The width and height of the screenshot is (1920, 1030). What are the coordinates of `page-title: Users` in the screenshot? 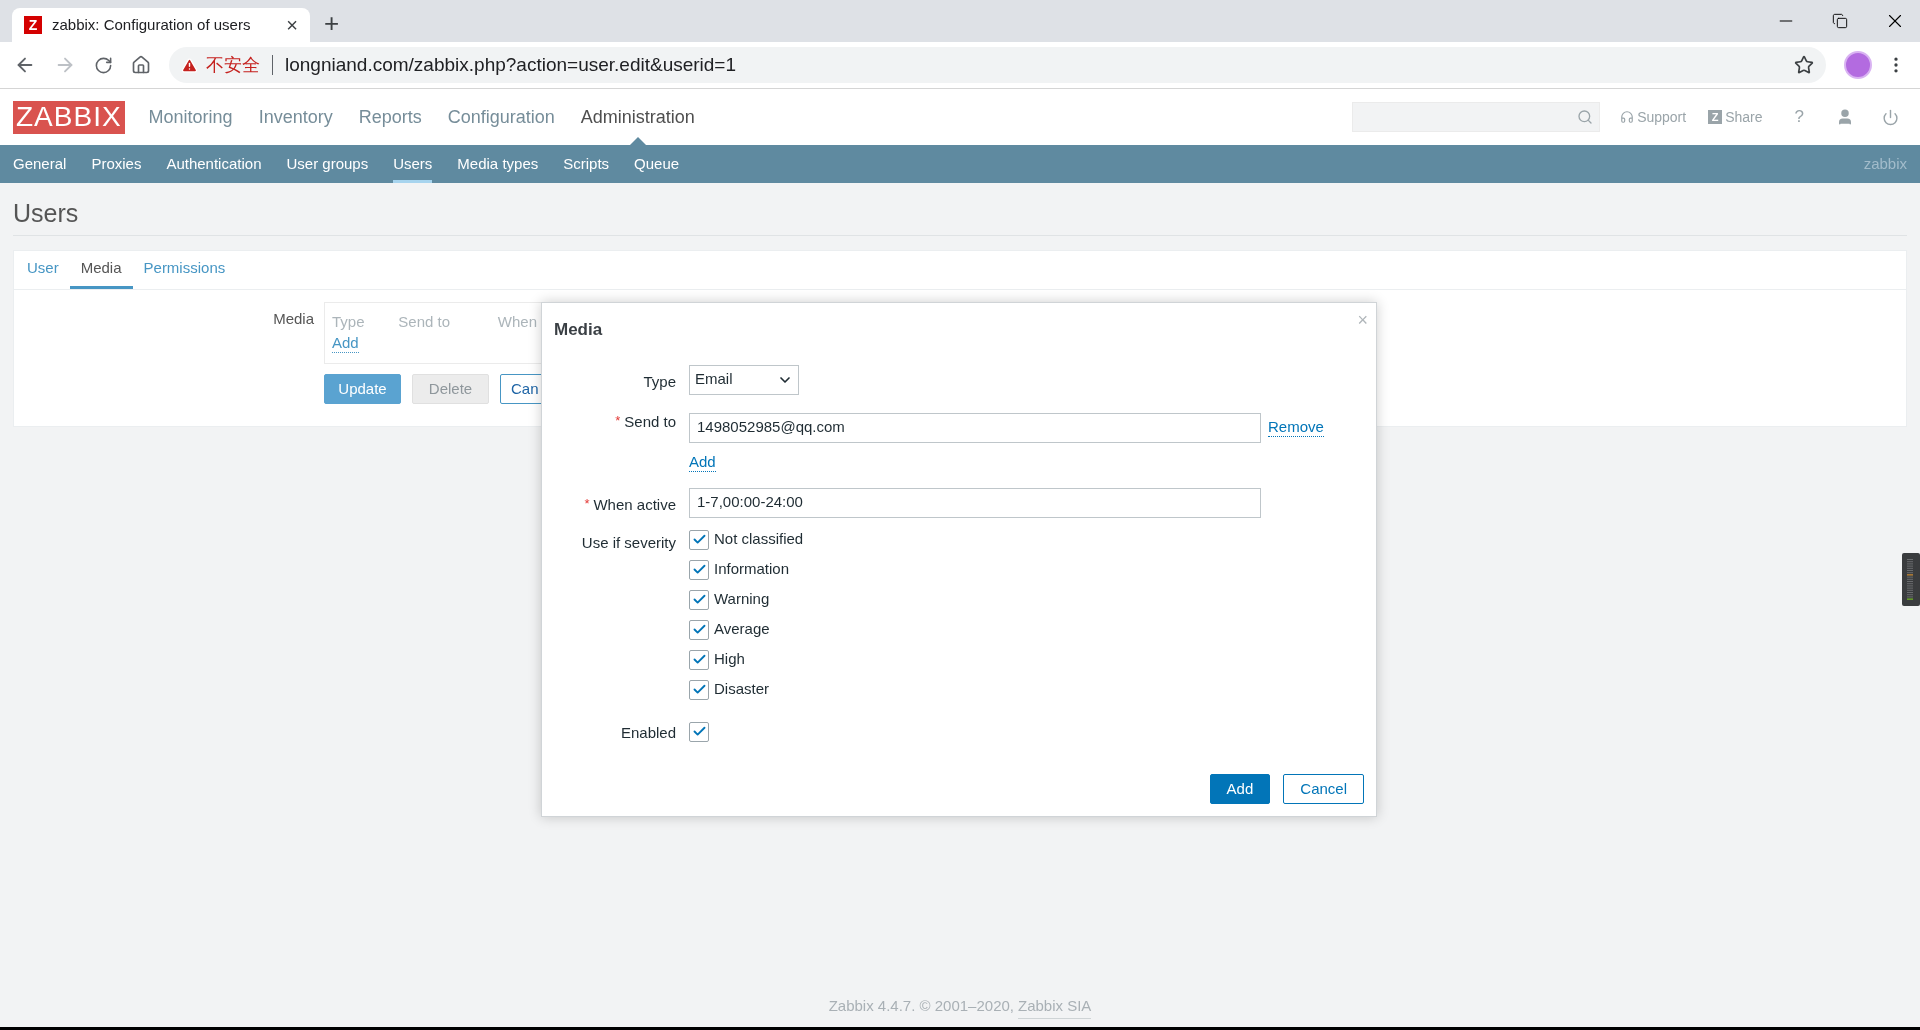 It's located at (46, 213).